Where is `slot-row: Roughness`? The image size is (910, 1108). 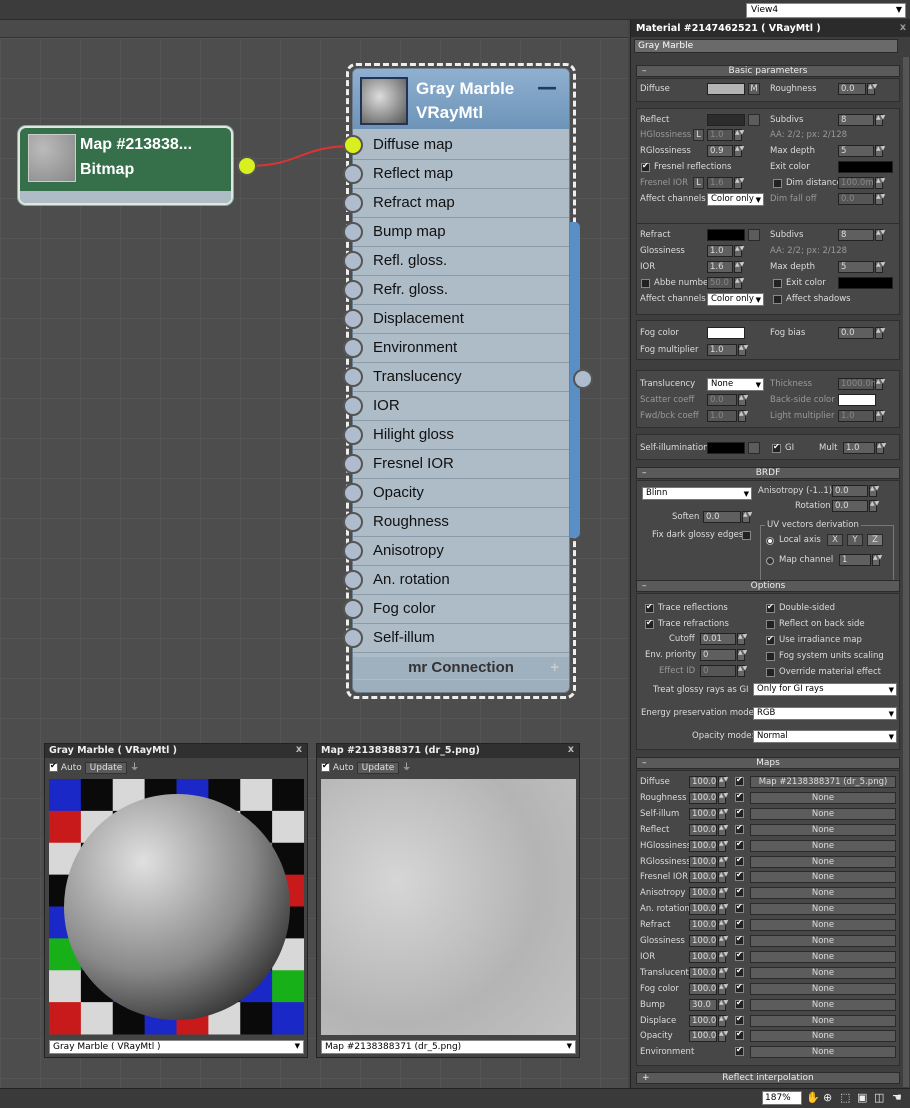
slot-row: Roughness is located at coordinates (461, 522).